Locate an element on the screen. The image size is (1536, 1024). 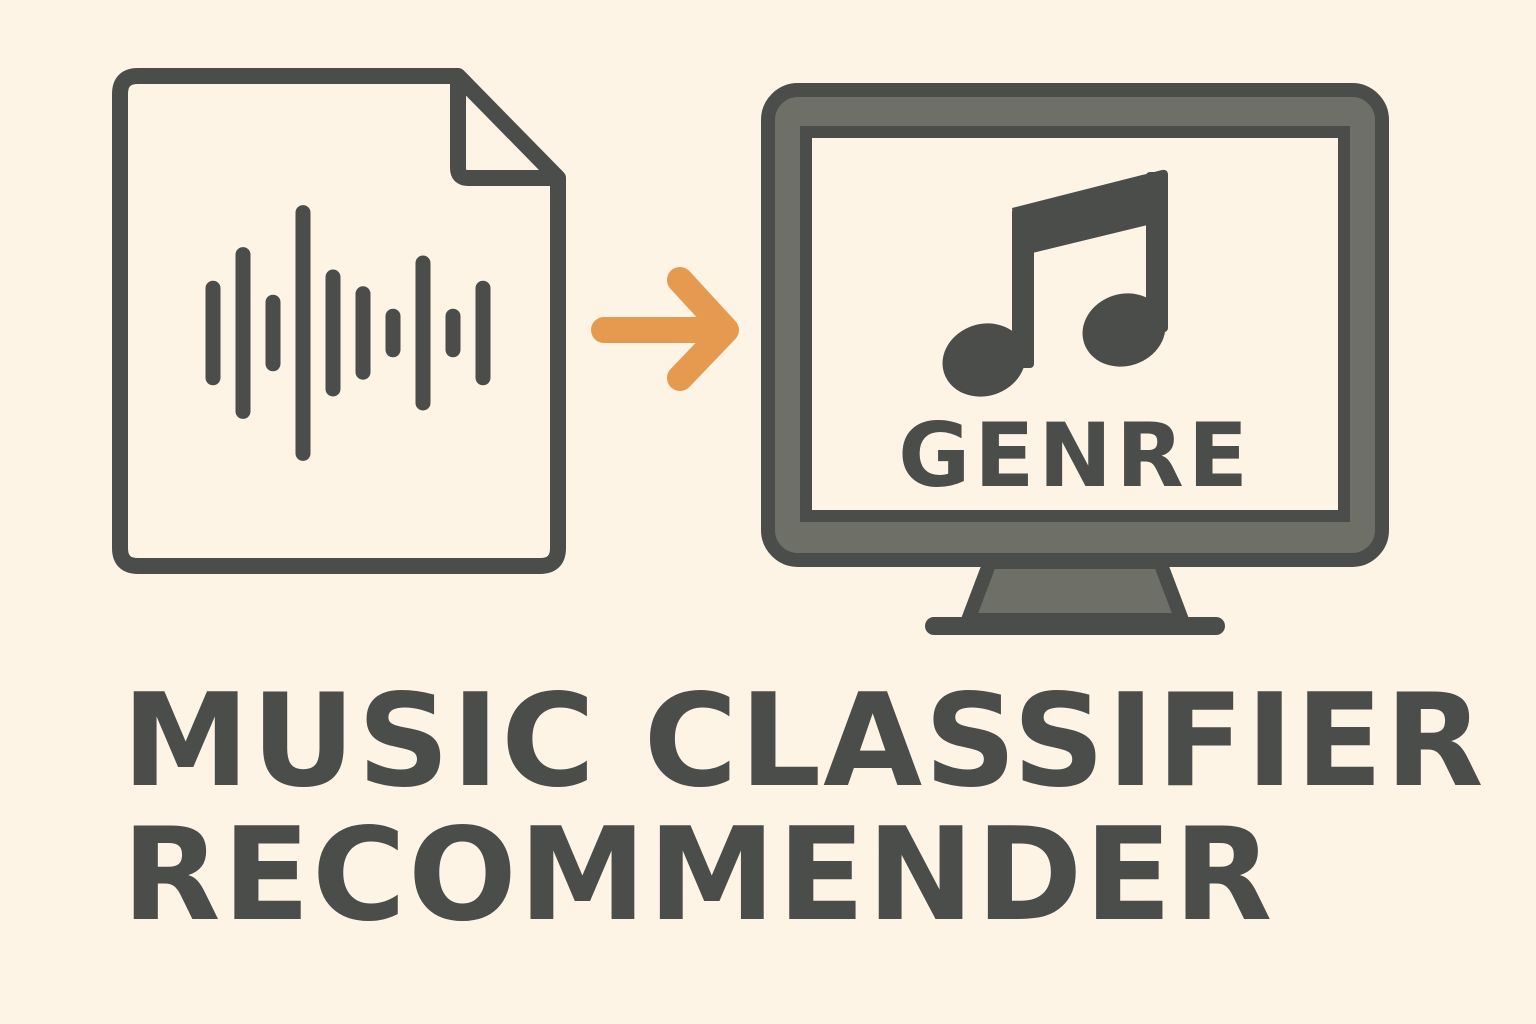
audio-file-icon is located at coordinates (339, 321).